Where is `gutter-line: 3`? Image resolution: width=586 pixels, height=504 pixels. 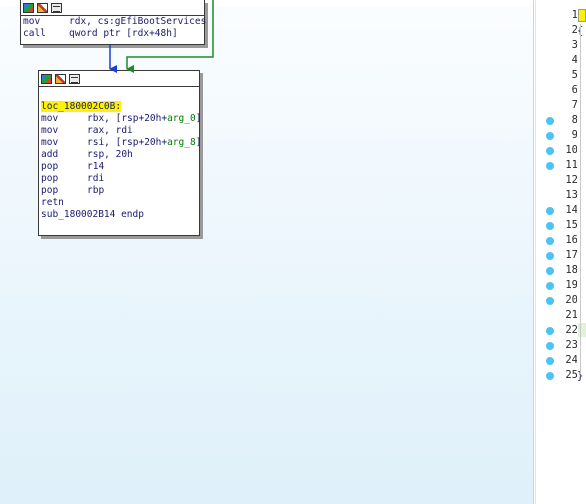
gutter-line: 3 is located at coordinates (557, 46).